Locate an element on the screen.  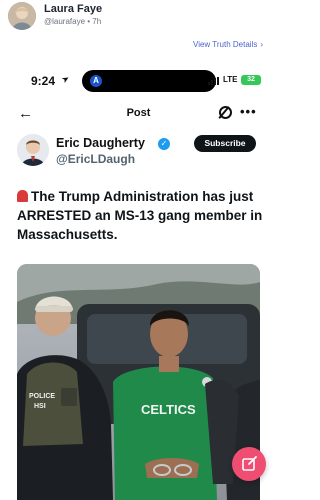
more-icon: ••• is located at coordinates (248, 111).